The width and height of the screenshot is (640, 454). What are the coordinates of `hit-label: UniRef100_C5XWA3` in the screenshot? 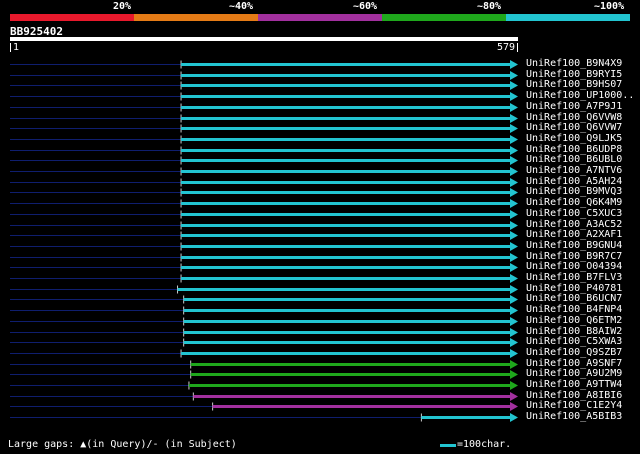 It's located at (574, 341).